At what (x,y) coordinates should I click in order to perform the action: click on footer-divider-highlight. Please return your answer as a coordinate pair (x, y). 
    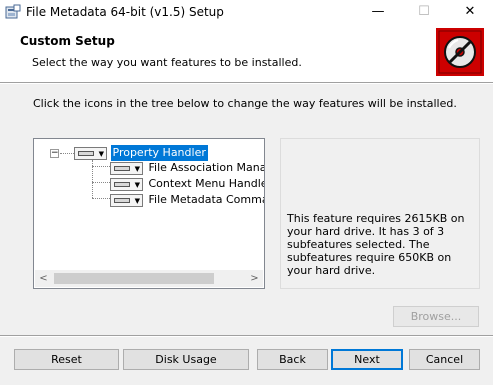
    Looking at the image, I should click on (246, 336).